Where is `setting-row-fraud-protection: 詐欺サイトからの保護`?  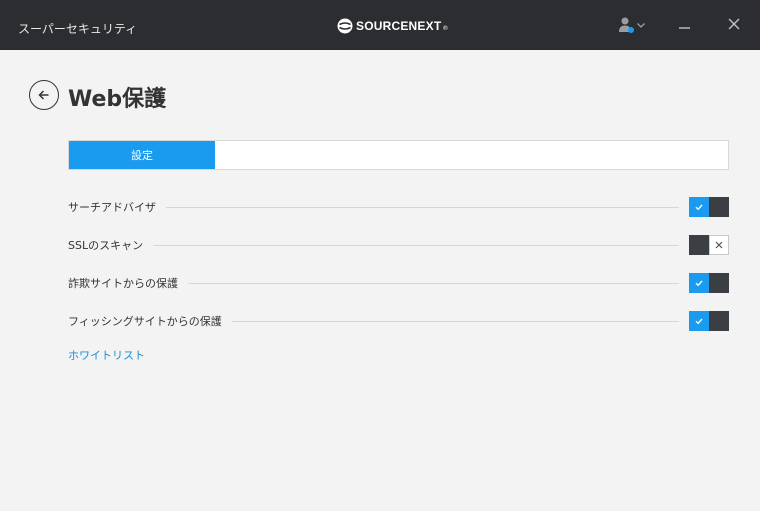
setting-row-fraud-protection: 詐欺サイトからの保護 is located at coordinates (398, 283).